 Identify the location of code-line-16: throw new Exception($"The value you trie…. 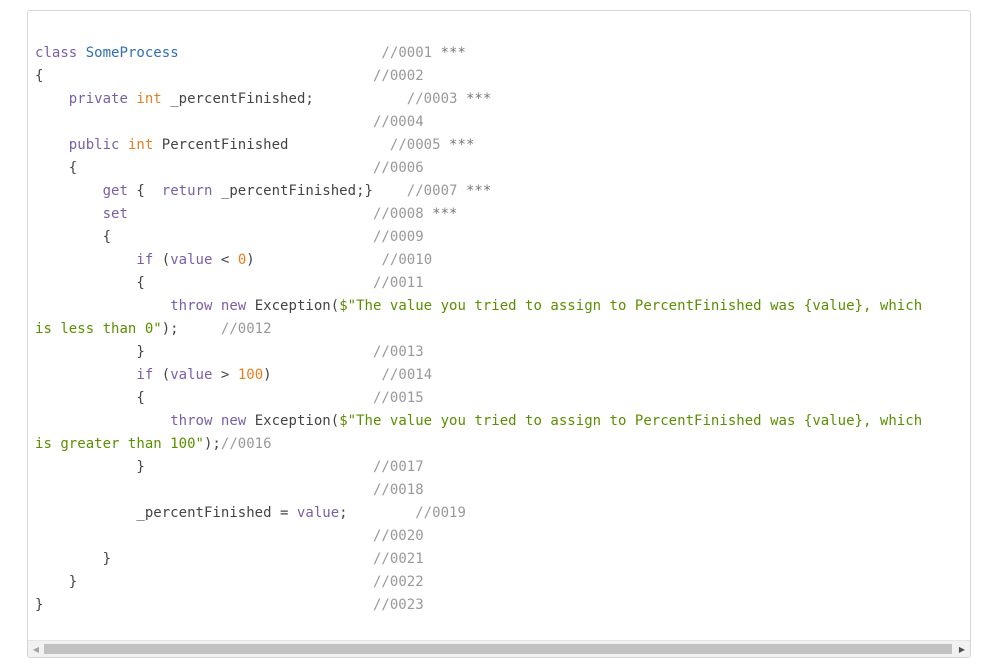
(478, 421).